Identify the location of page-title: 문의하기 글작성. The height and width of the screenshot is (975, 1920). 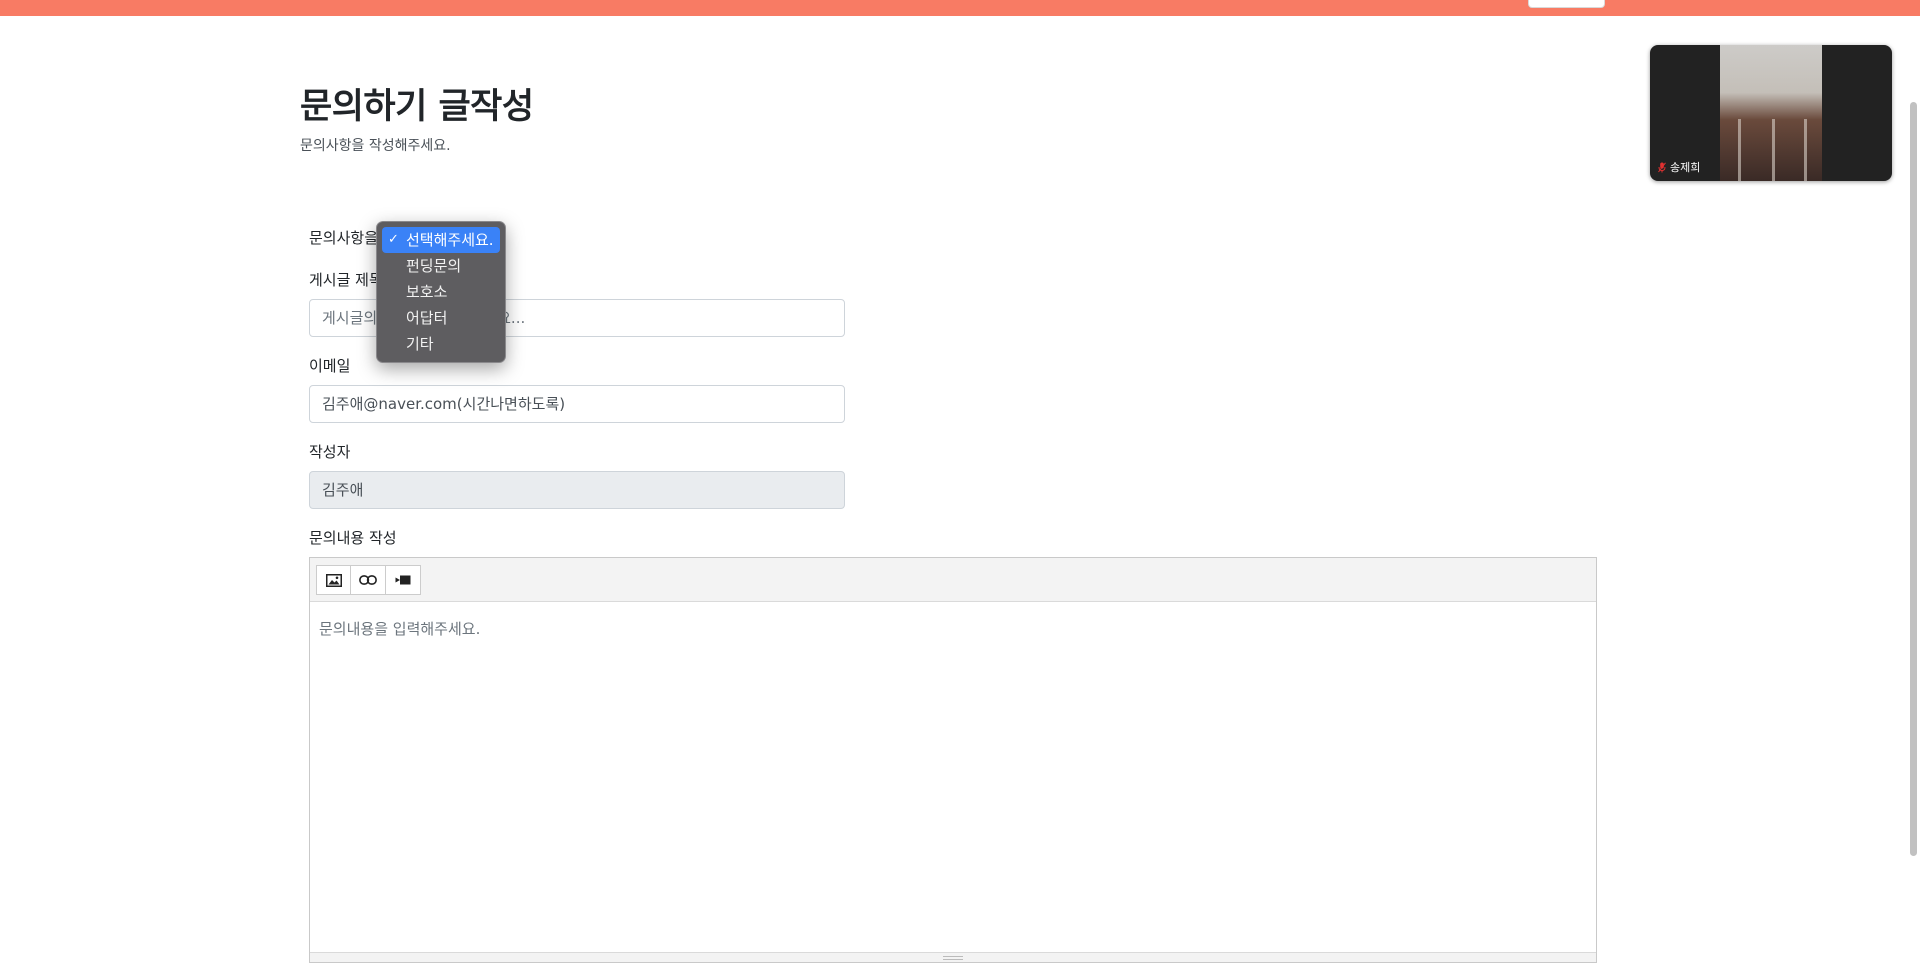
(417, 107).